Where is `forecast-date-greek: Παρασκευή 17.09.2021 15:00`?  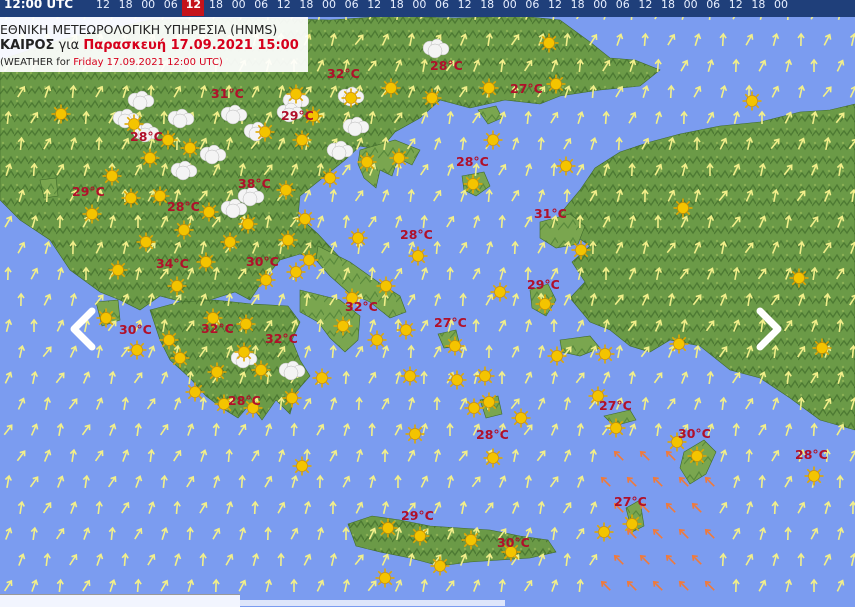 forecast-date-greek: Παρασκευή 17.09.2021 15:00 is located at coordinates (191, 45).